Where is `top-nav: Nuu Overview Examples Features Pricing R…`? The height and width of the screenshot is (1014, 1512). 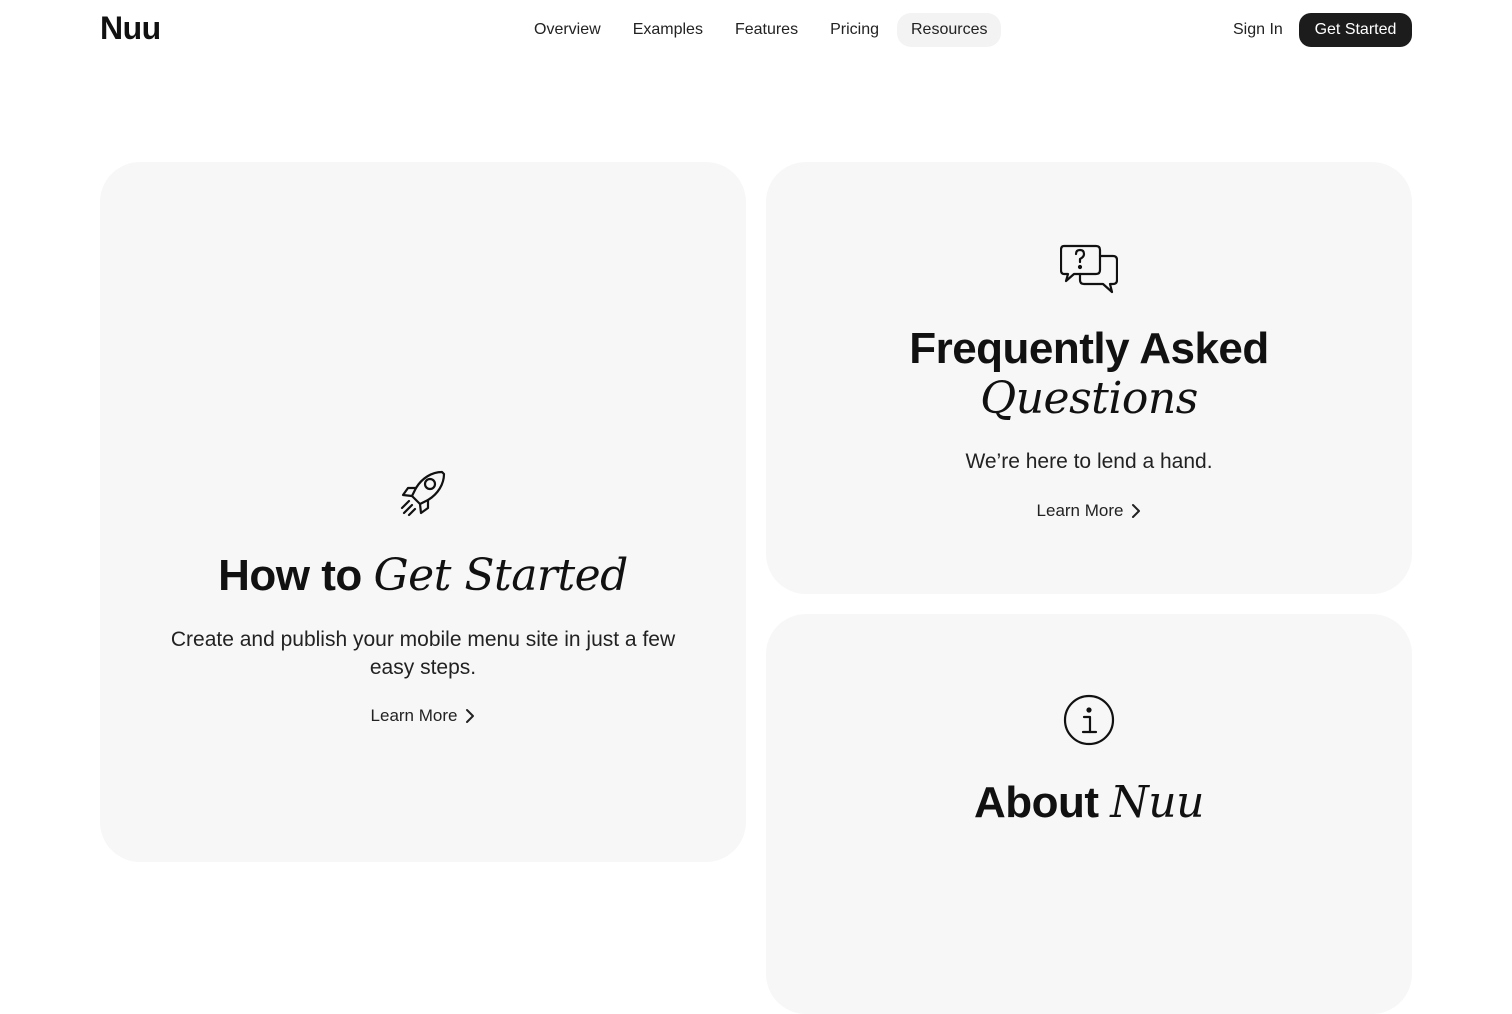 top-nav: Nuu Overview Examples Features Pricing R… is located at coordinates (756, 30).